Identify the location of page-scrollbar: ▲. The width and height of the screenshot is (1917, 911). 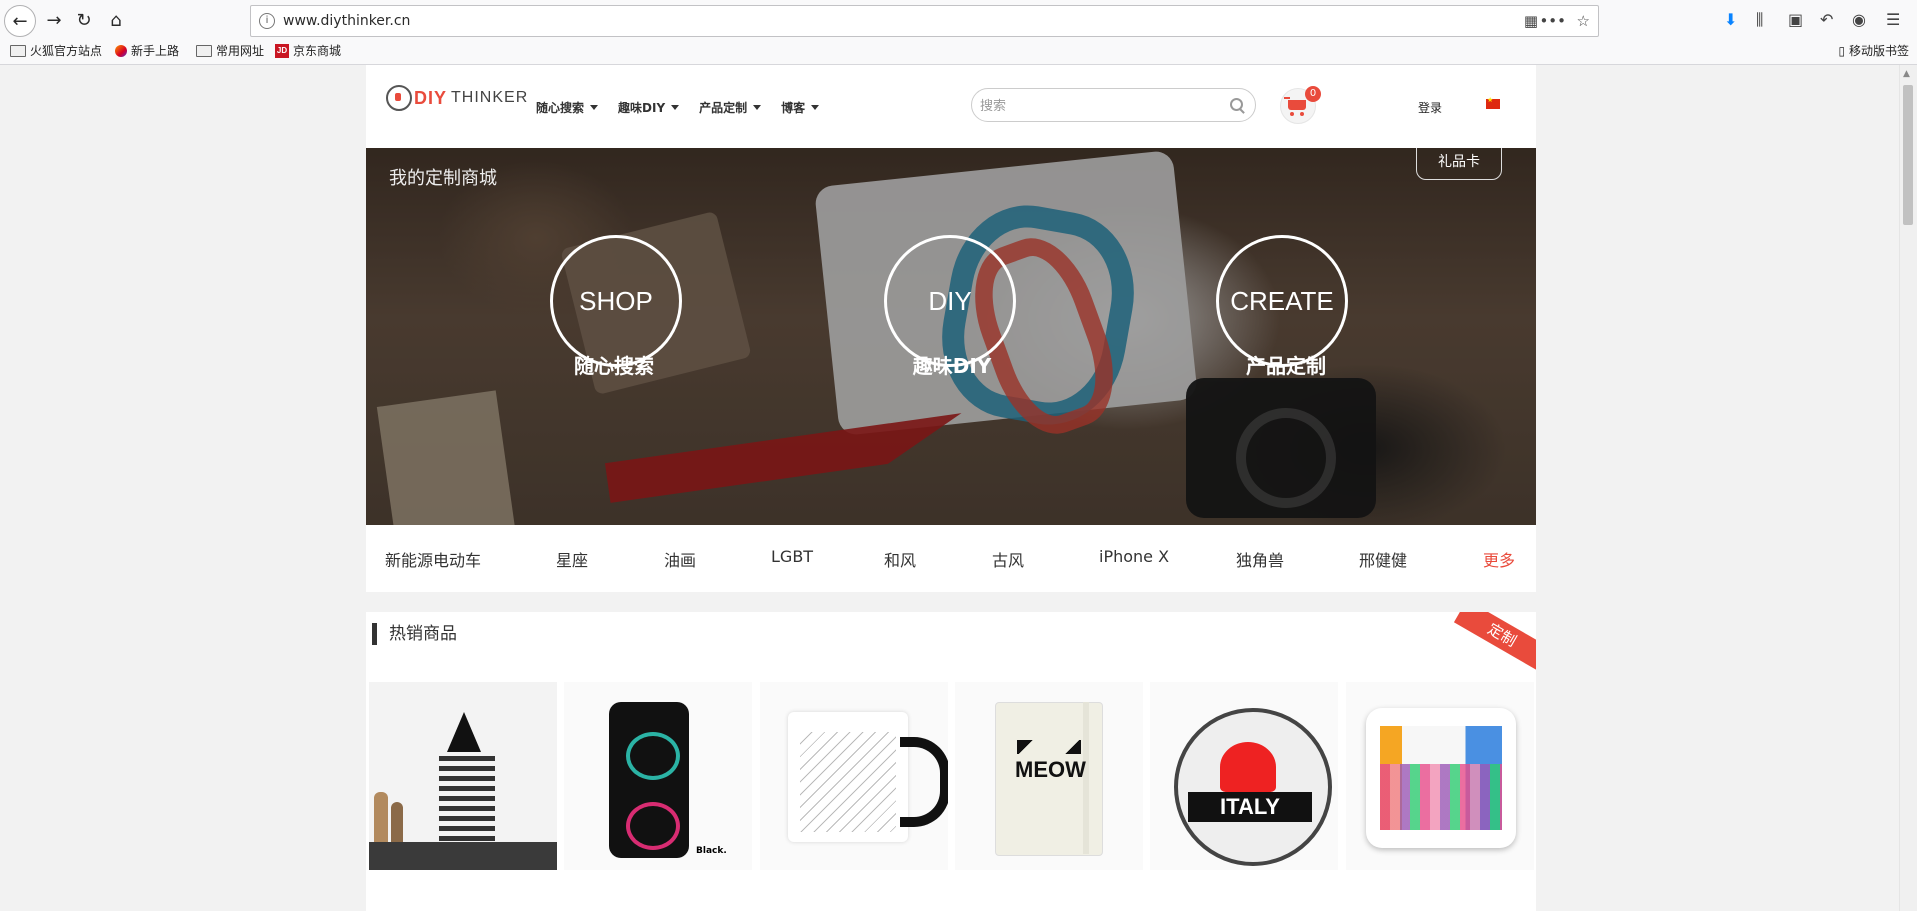
(1908, 488).